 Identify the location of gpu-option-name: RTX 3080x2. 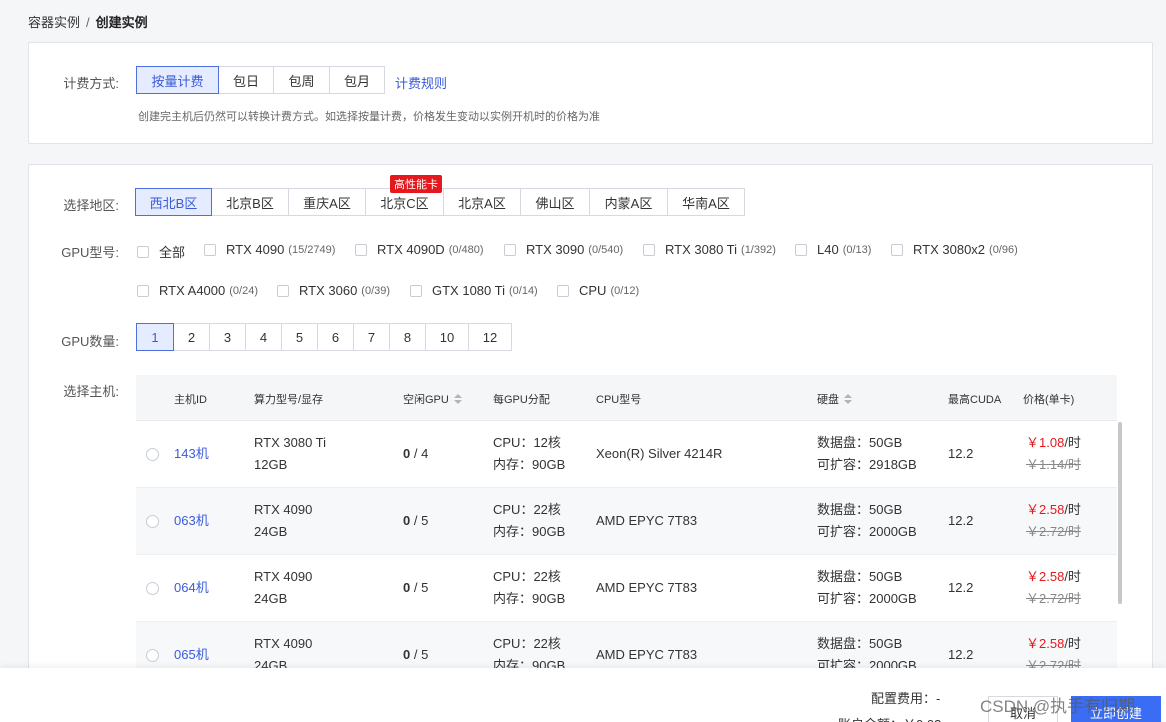
(949, 249).